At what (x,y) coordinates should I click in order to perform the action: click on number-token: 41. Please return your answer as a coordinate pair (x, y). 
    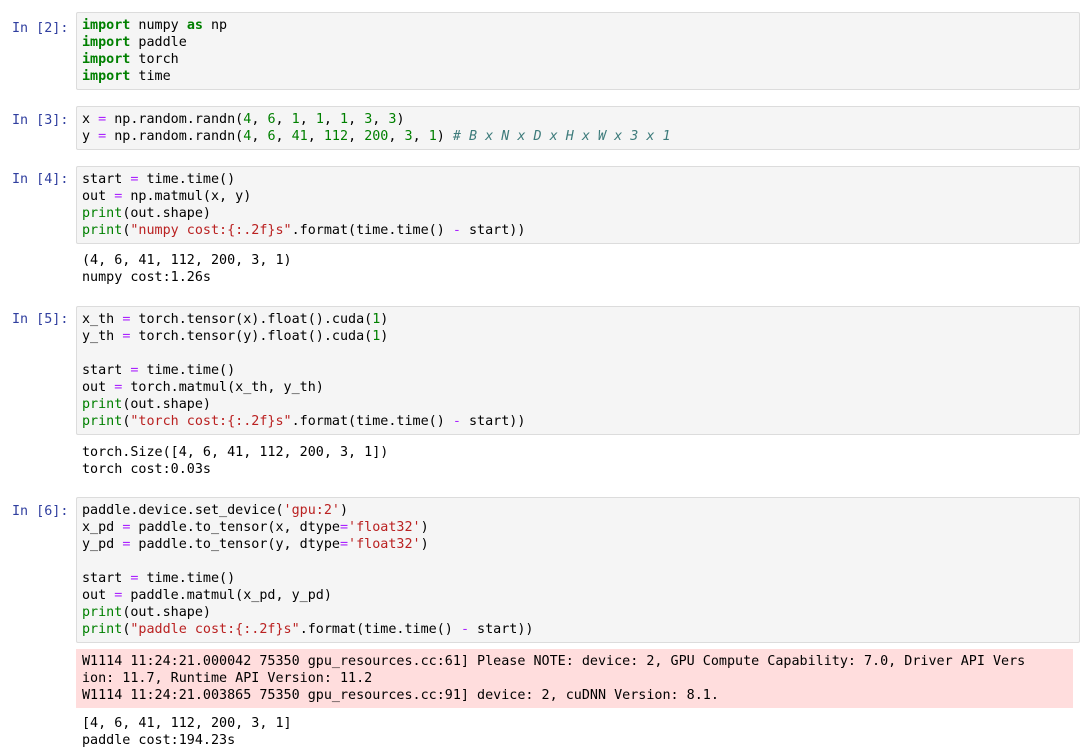
    Looking at the image, I should click on (299, 136).